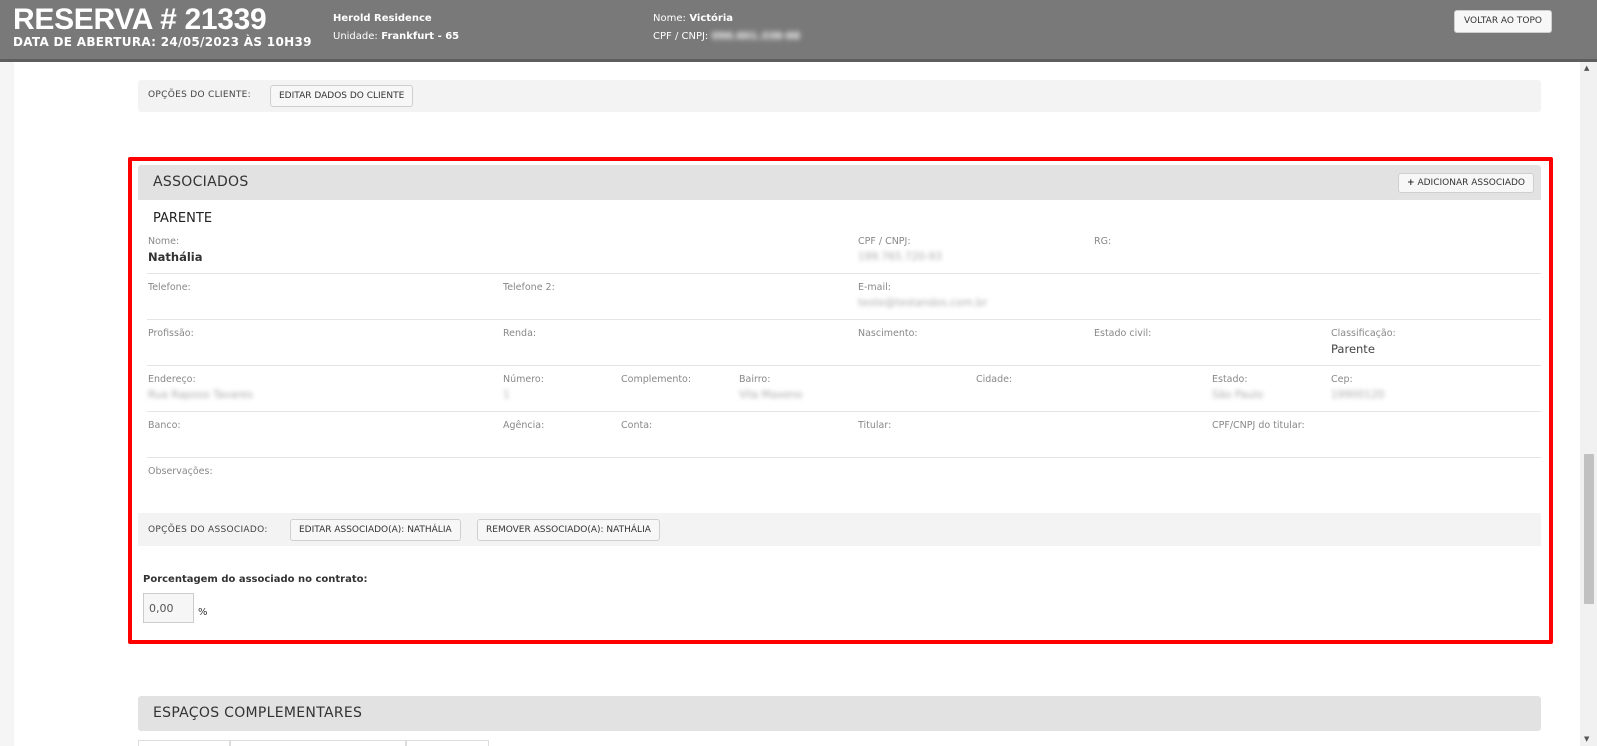 Image resolution: width=1597 pixels, height=746 pixels. I want to click on client-name: Nome: Victória, so click(693, 18).